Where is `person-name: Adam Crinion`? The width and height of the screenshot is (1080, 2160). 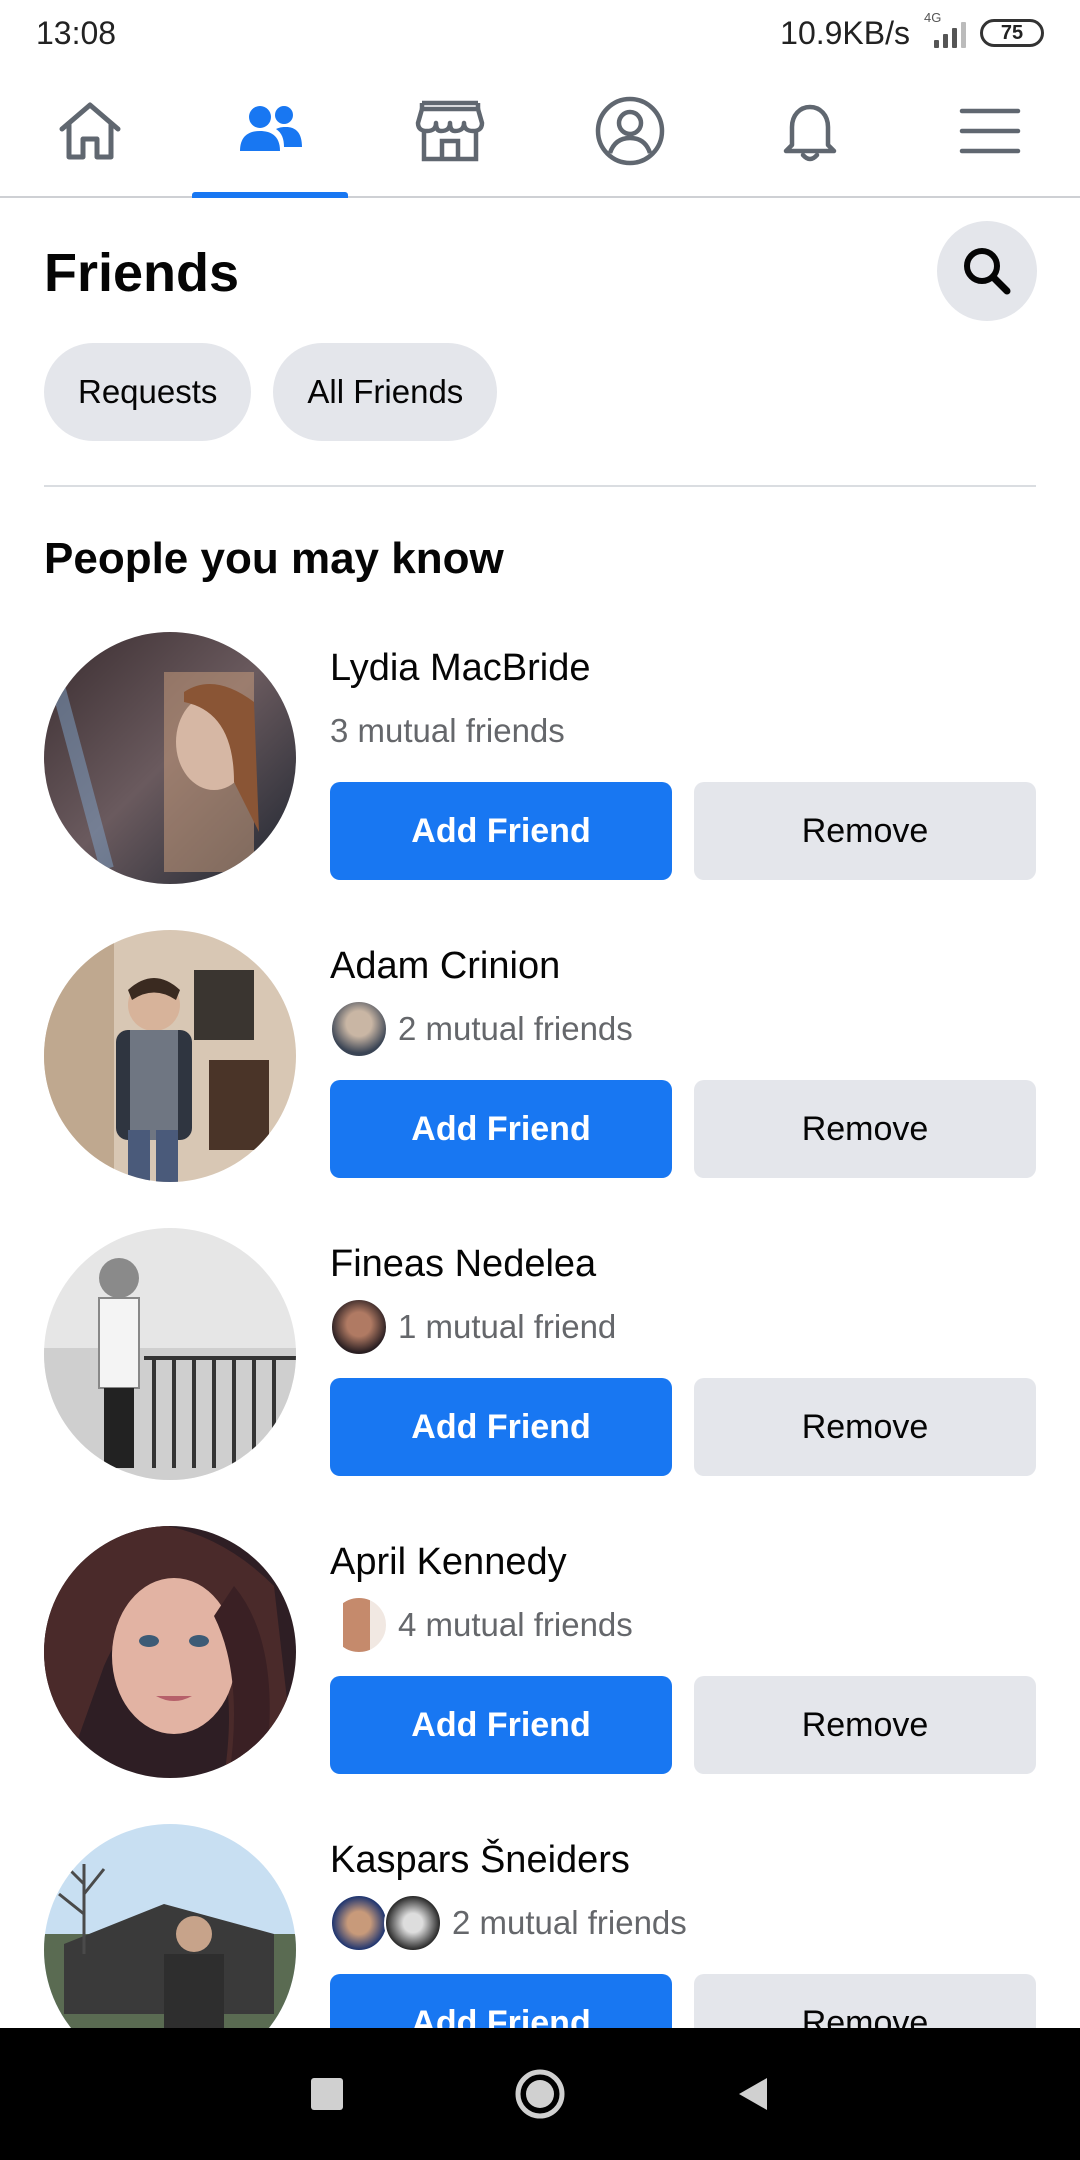 person-name: Adam Crinion is located at coordinates (445, 966).